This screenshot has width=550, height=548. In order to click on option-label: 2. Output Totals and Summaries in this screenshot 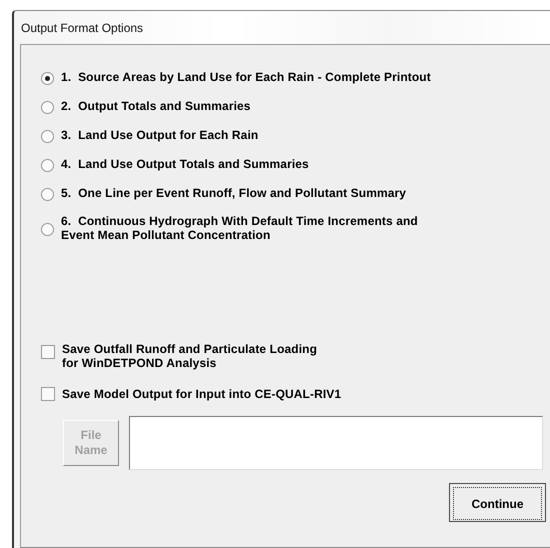, I will do `click(156, 106)`.